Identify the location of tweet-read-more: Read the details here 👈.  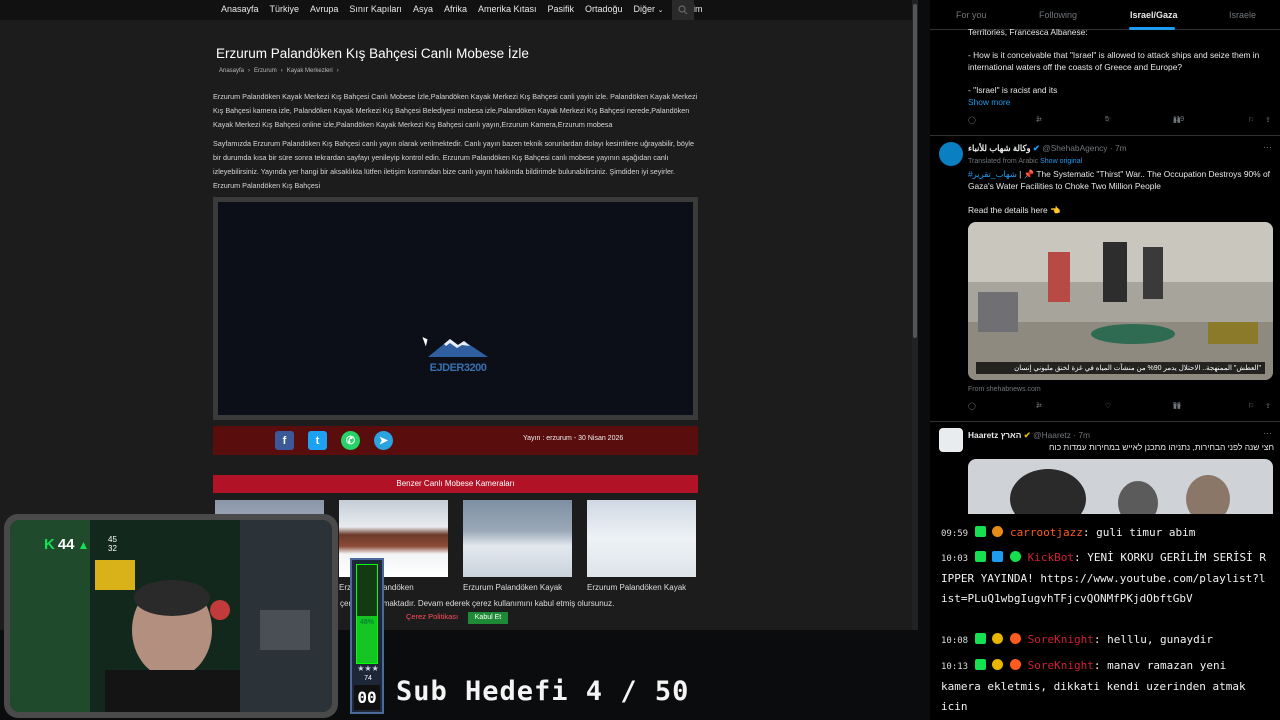
(1014, 210).